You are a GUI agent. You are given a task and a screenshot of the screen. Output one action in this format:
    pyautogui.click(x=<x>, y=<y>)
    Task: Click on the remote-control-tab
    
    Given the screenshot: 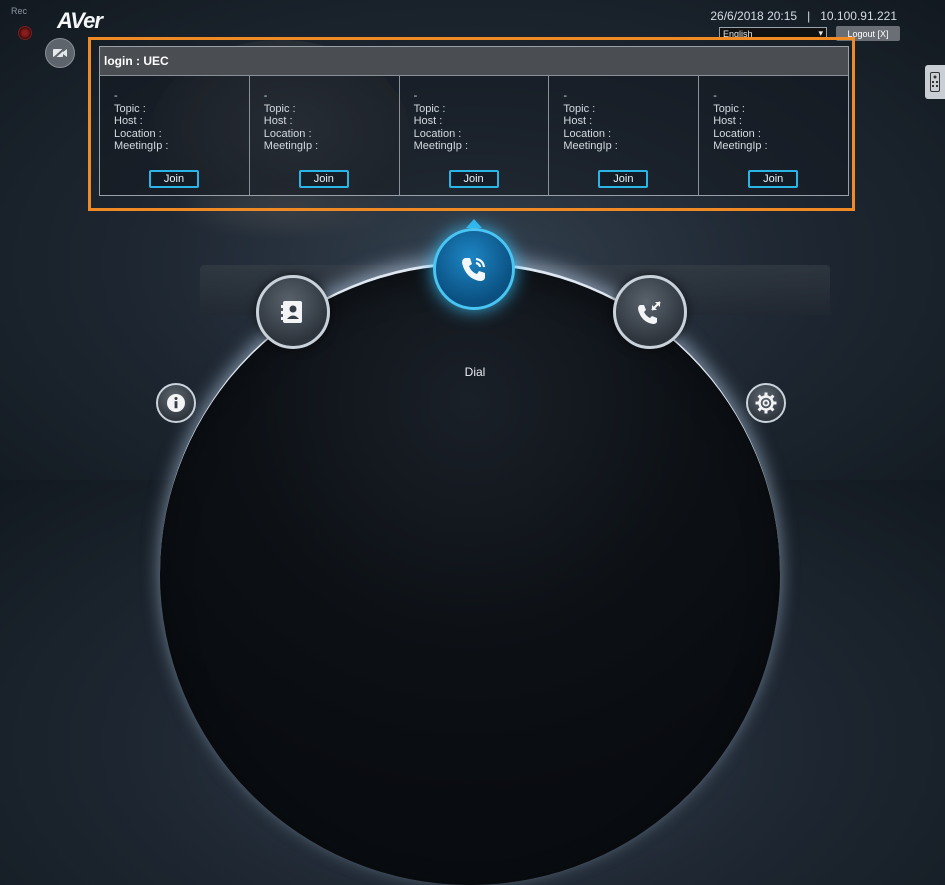 What is the action you would take?
    pyautogui.click(x=935, y=82)
    